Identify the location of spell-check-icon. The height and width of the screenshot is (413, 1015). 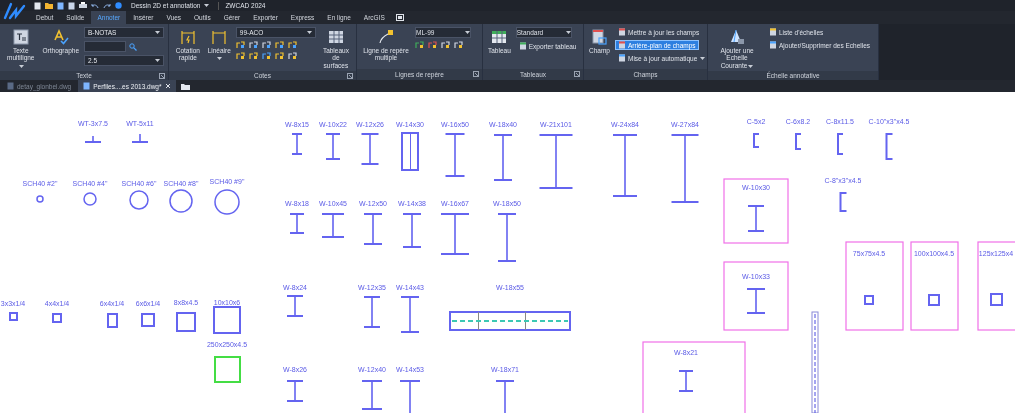
(60, 37).